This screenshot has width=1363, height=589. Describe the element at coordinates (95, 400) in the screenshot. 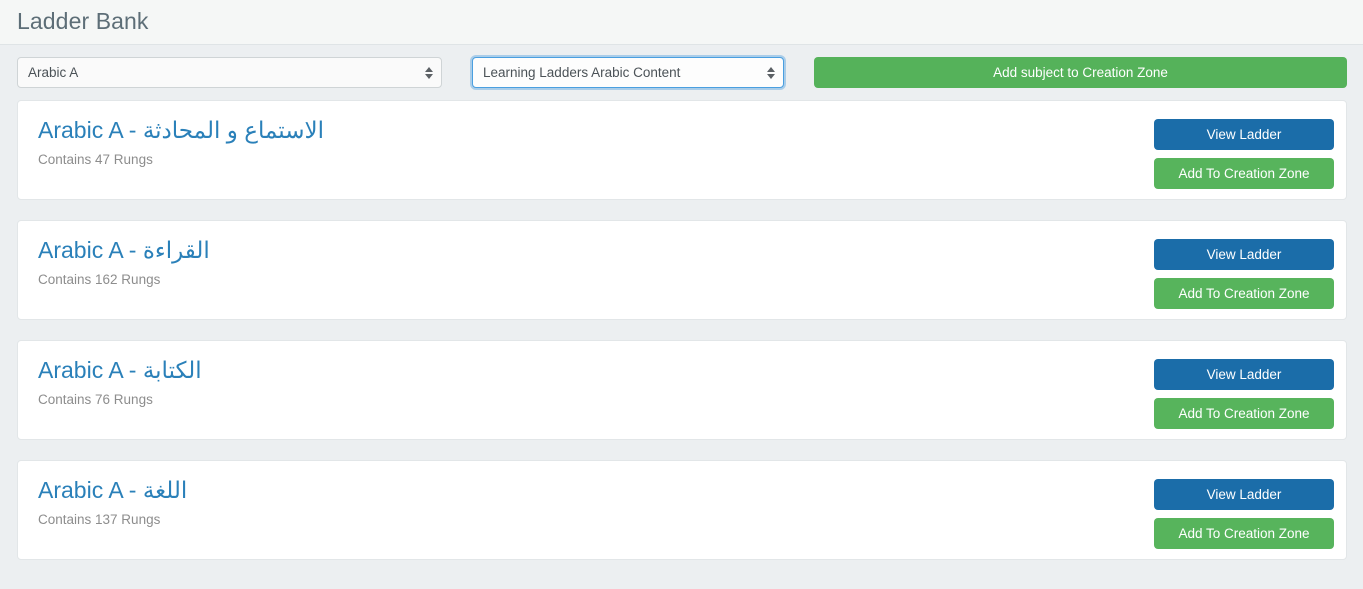

I see `ladder-rung-count: Contains 76 Rungs` at that location.